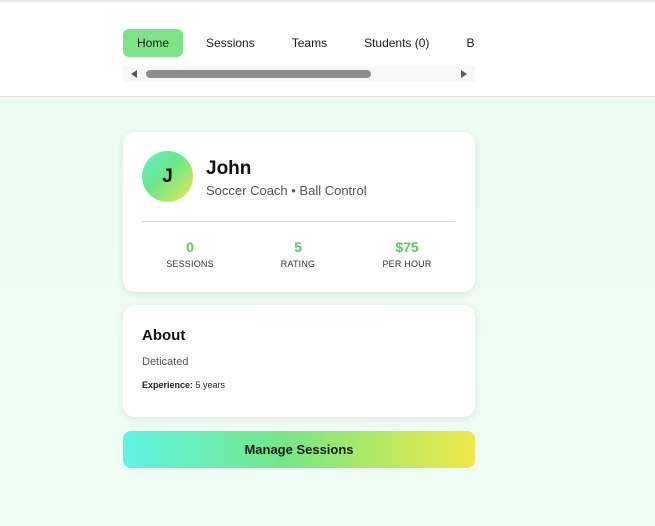 The height and width of the screenshot is (526, 655). I want to click on stat-rating-value: 5, so click(298, 247).